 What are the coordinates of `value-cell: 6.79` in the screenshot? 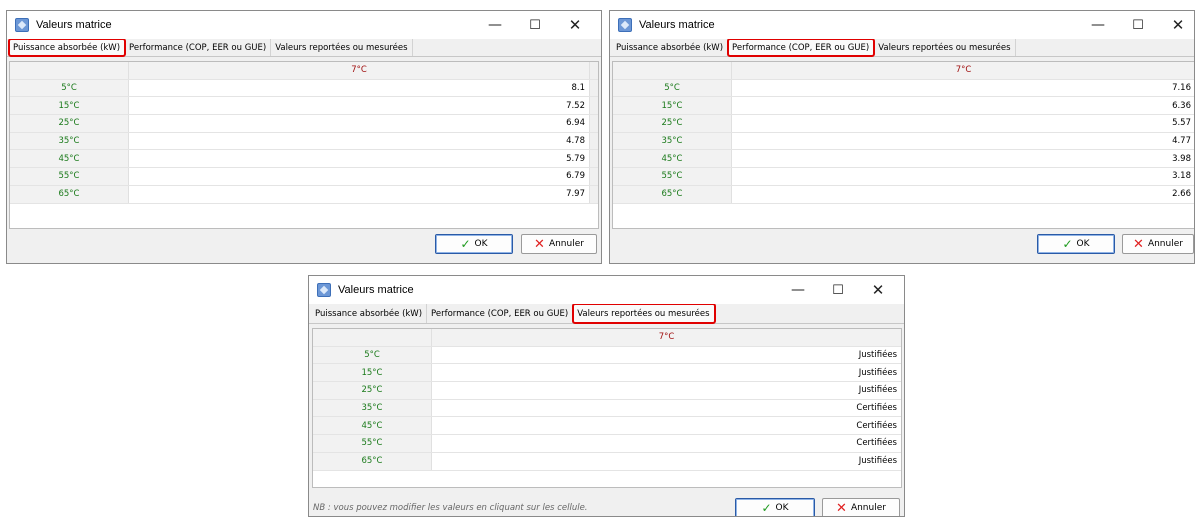 It's located at (359, 176).